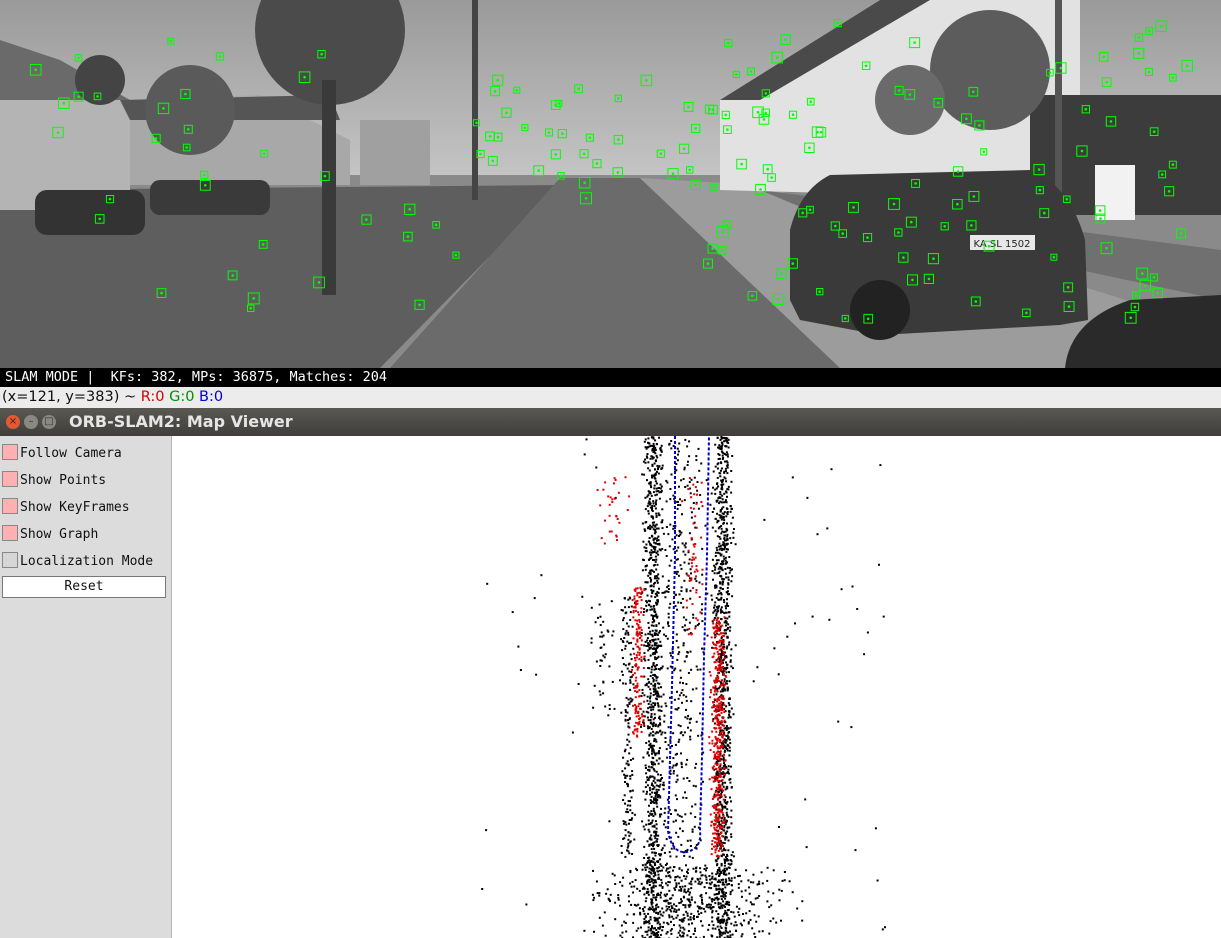 The width and height of the screenshot is (1221, 938). Describe the element at coordinates (610, 422) in the screenshot. I see `window-titlebar: × – □ ORB-SLAM2: Map Viewer` at that location.